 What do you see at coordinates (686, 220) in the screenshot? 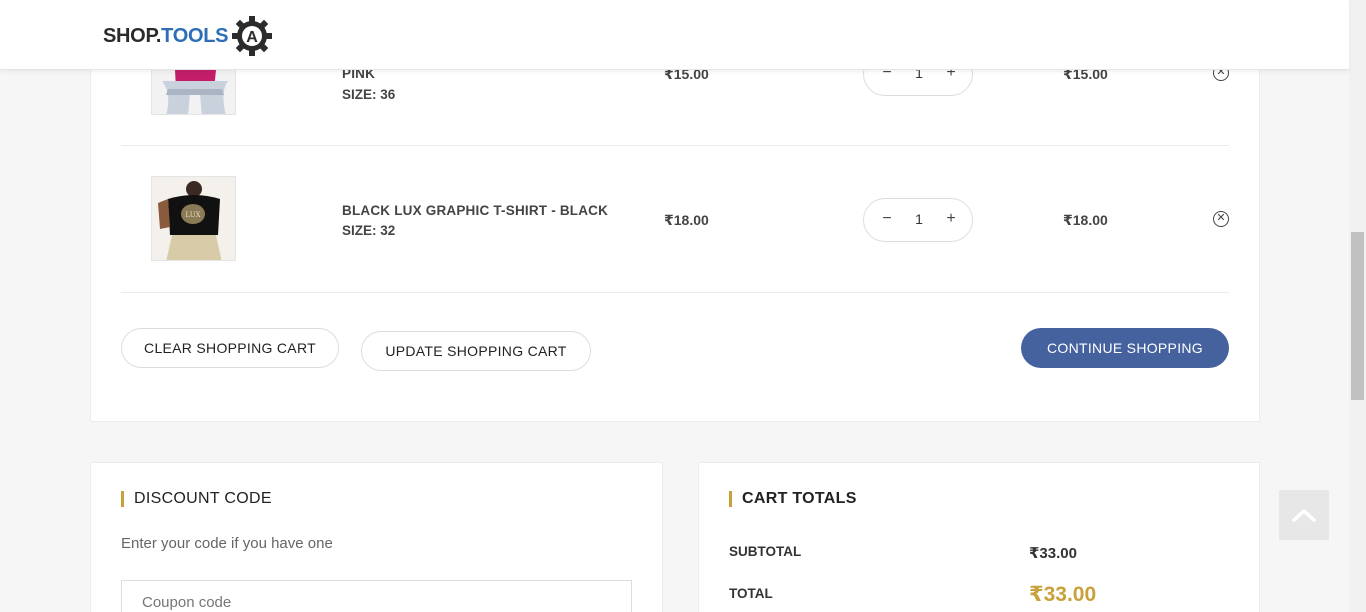
I see `product-price: ₹18.00` at bounding box center [686, 220].